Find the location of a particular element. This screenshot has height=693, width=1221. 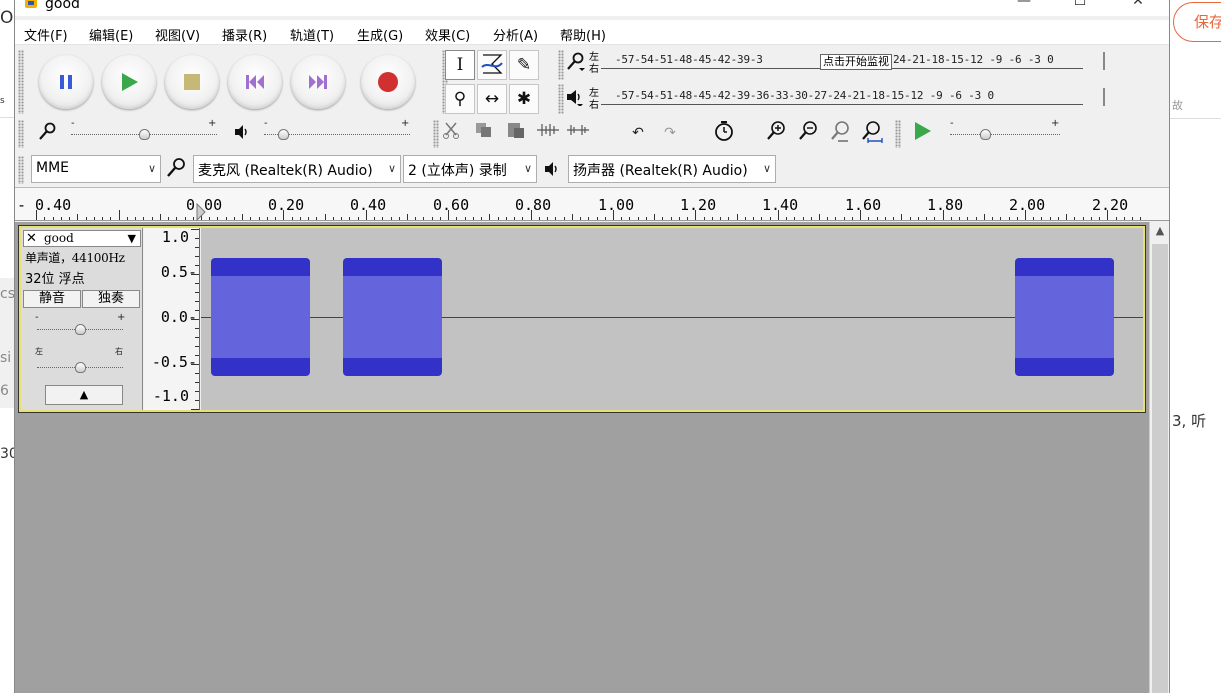

output-device-select: 扬声器 (Realtek(R) Audio) ∨ is located at coordinates (672, 169).